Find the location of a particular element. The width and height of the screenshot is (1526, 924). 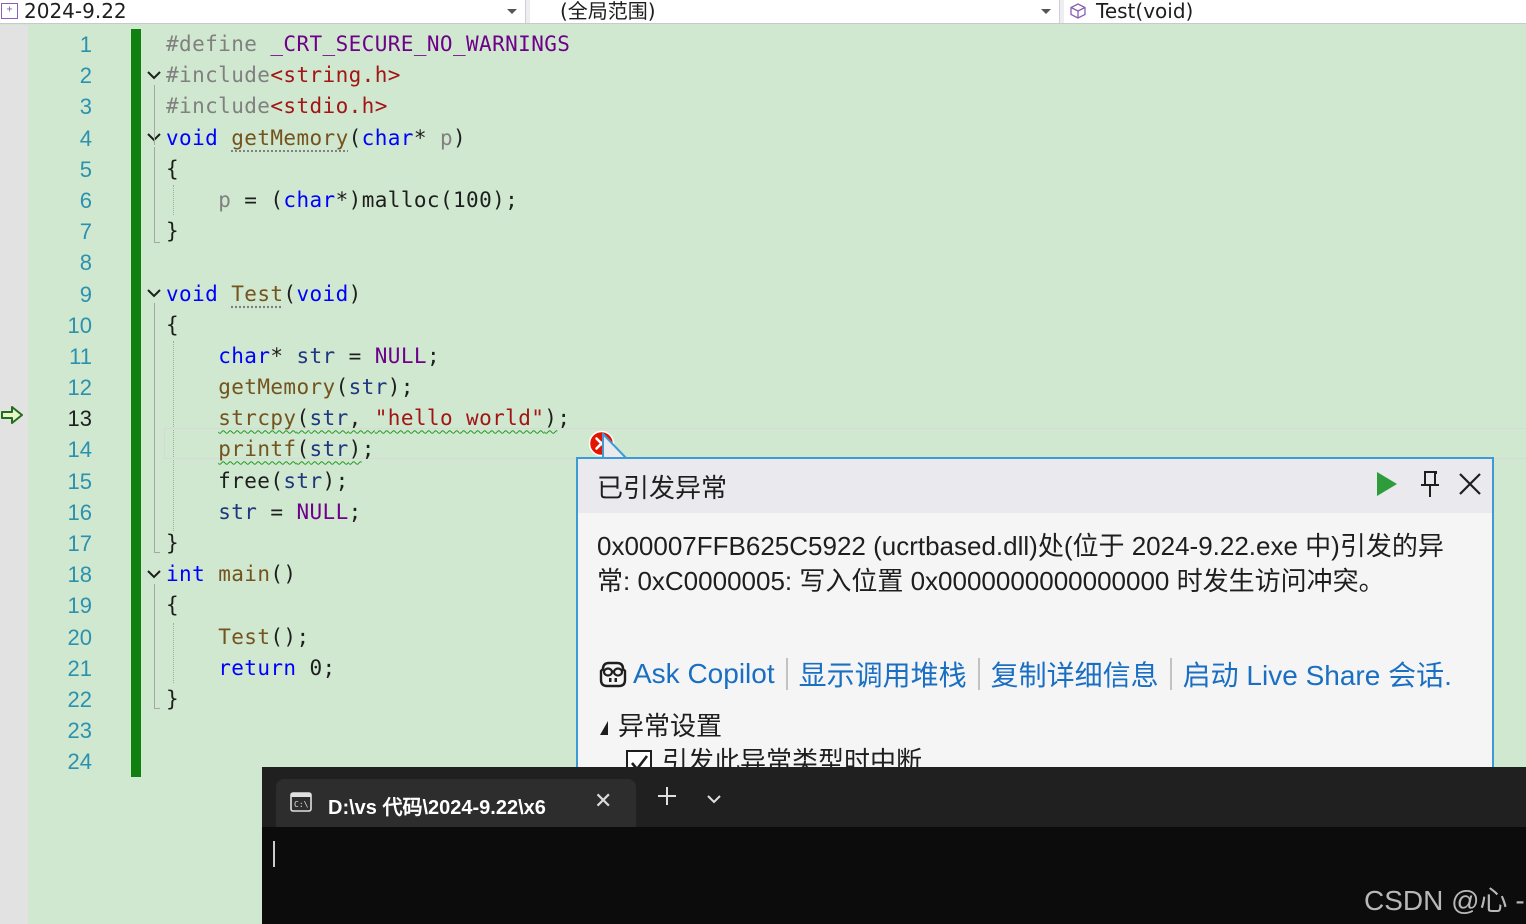

navigation-bar: + 2024-9.22 (全局范围) Test(void) is located at coordinates (763, 12).